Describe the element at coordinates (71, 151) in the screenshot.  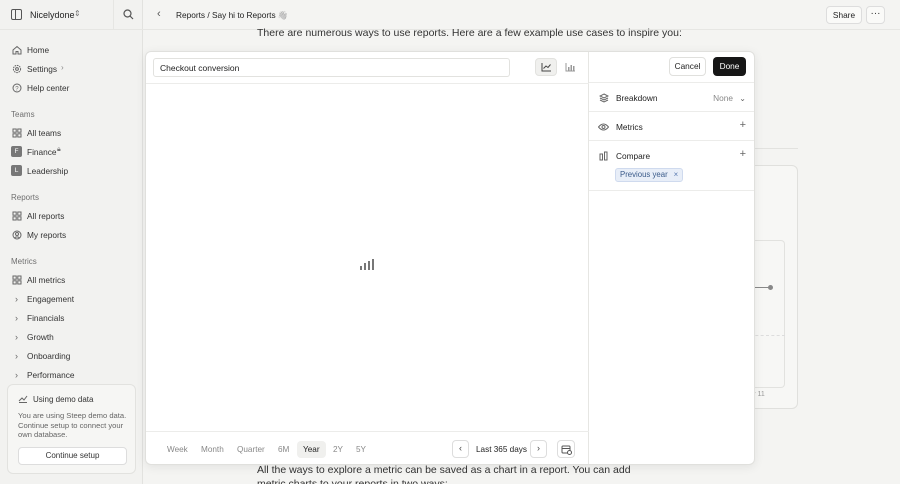
I see `sidebar-item-finance: F Finance 🔒︎` at that location.